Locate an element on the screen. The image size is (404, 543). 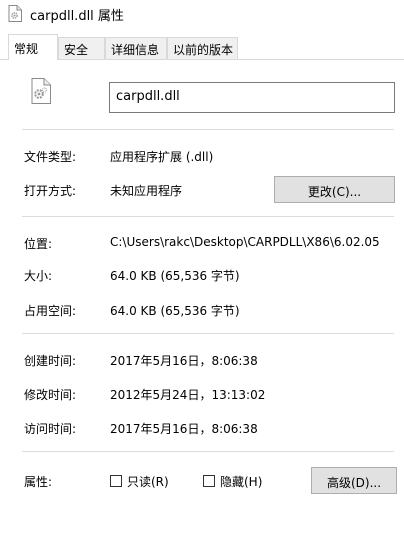
tab-general: 常规 is located at coordinates (33, 47).